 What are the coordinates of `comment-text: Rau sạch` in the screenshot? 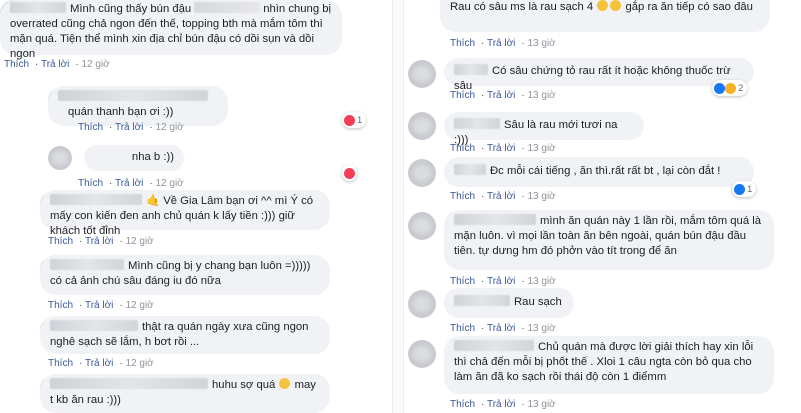 It's located at (538, 302).